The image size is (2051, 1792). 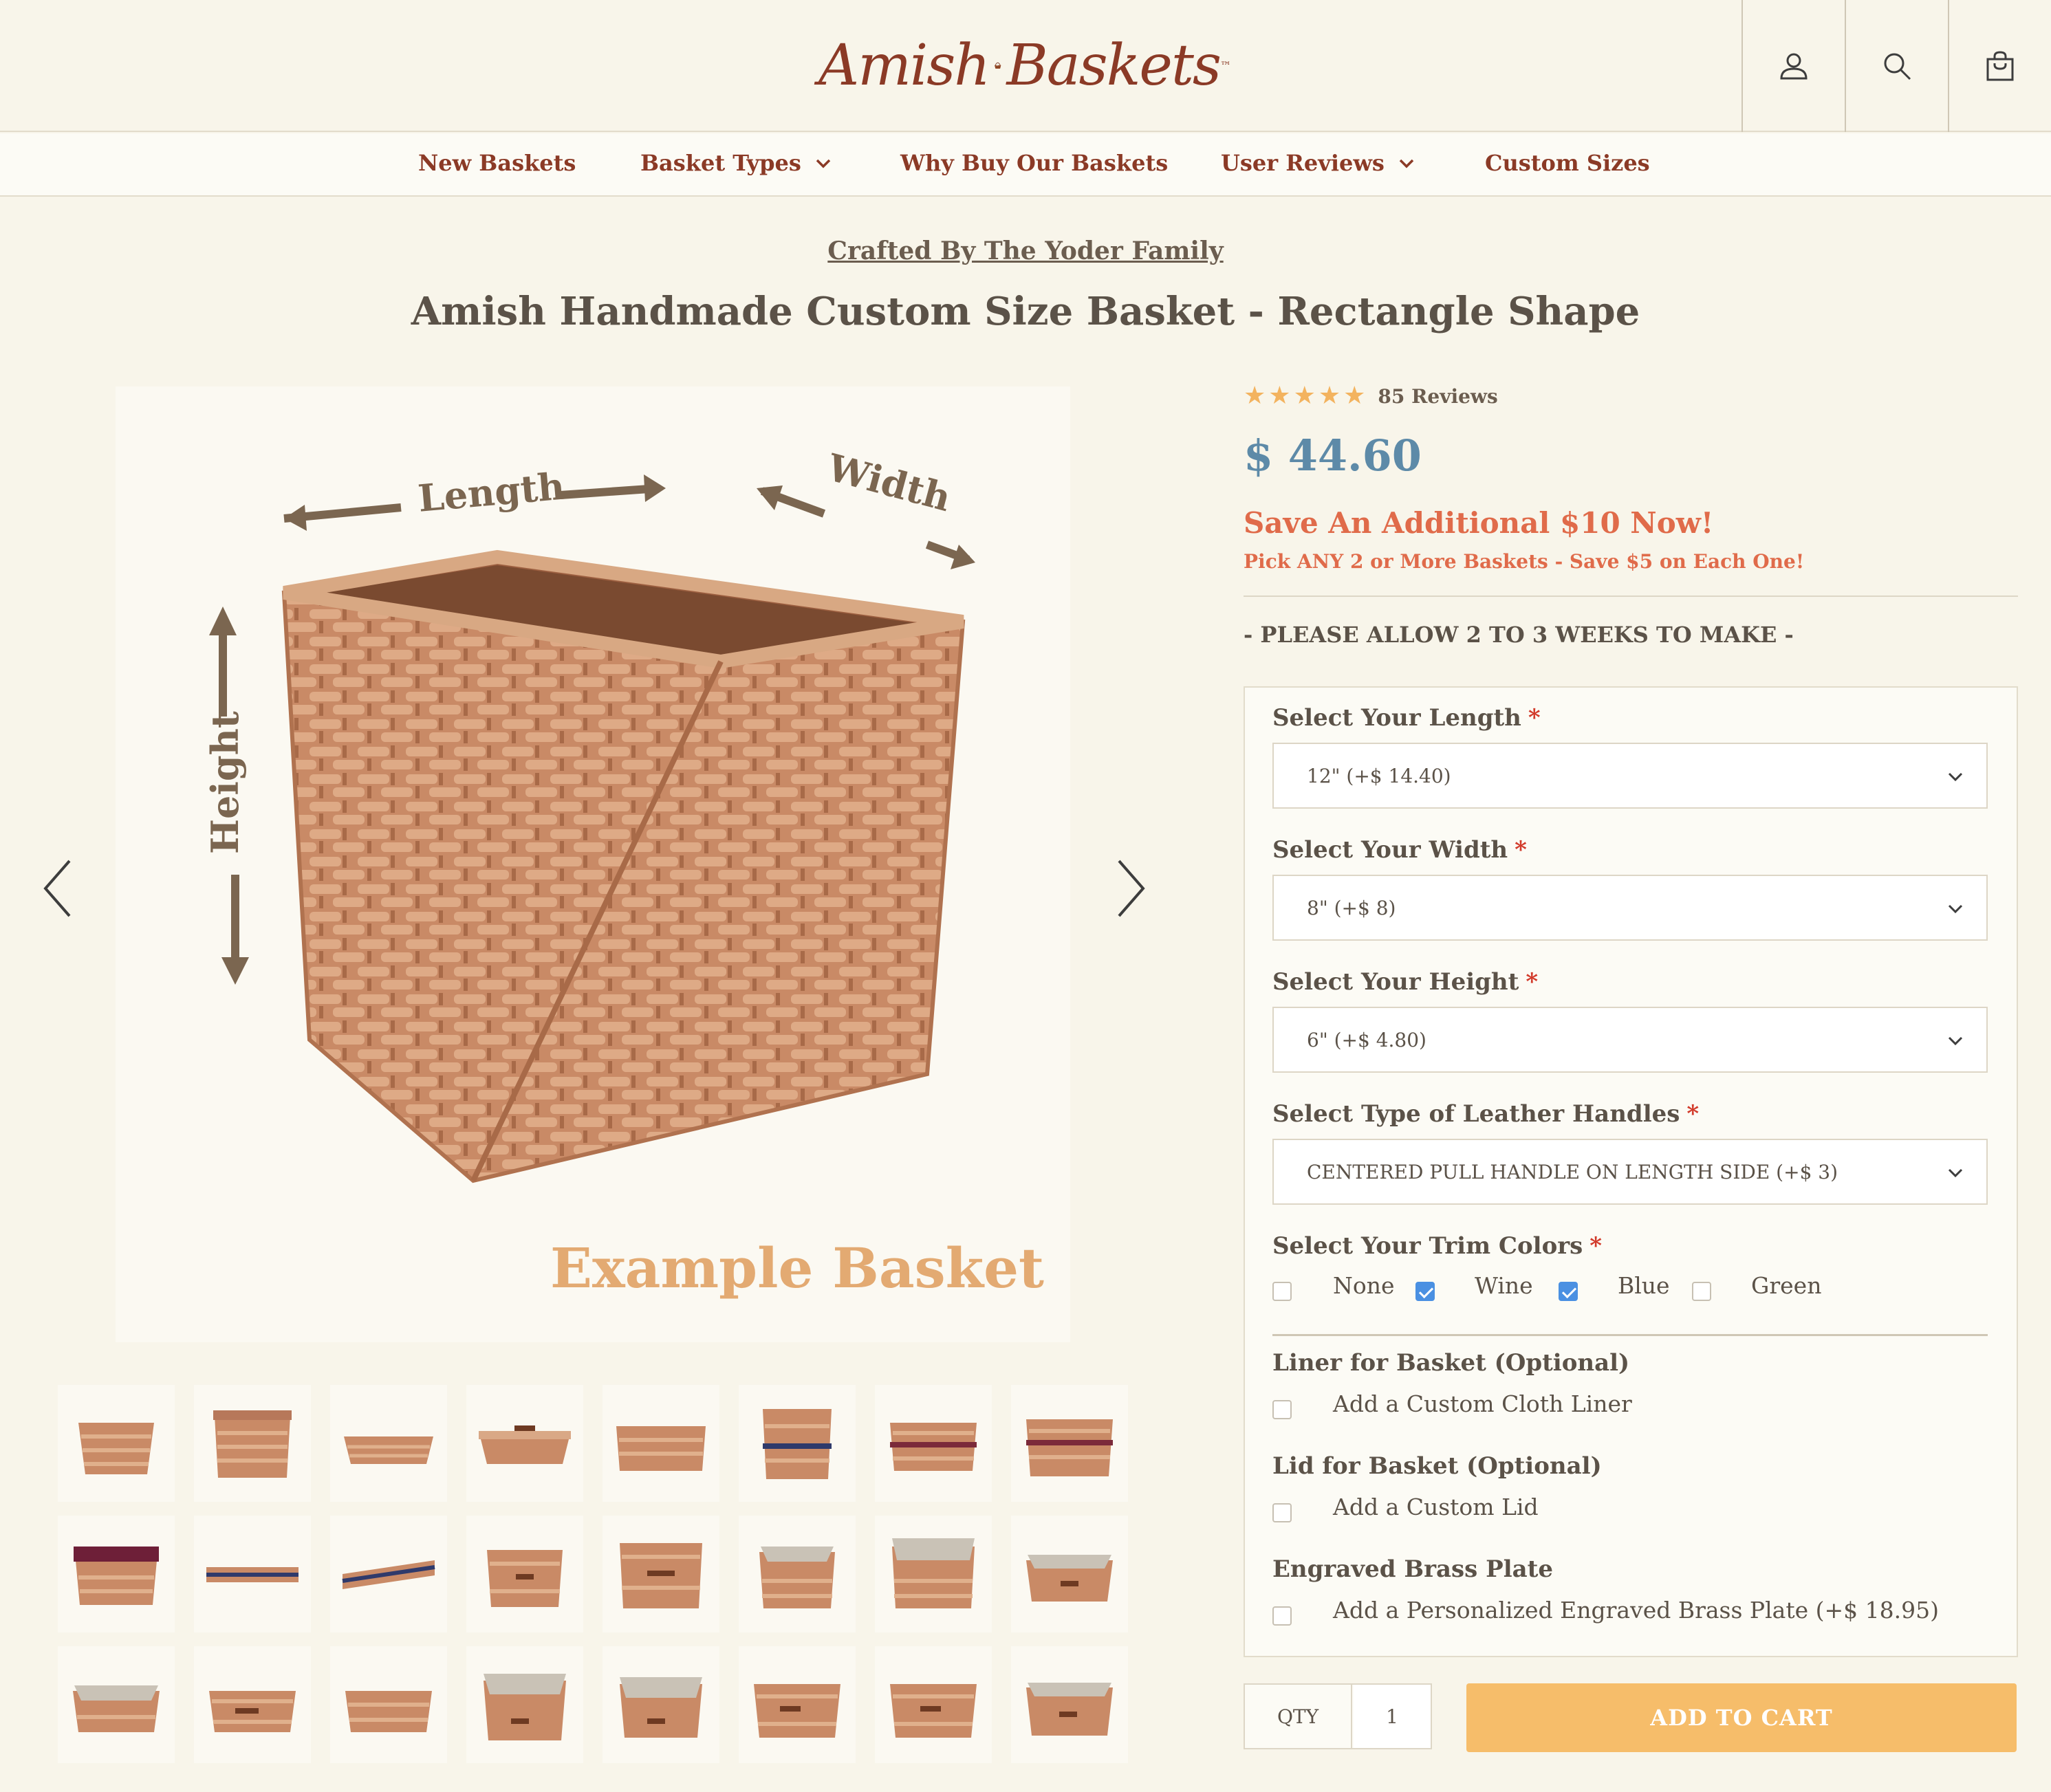 I want to click on width-label: Select Your Width *, so click(x=1400, y=850).